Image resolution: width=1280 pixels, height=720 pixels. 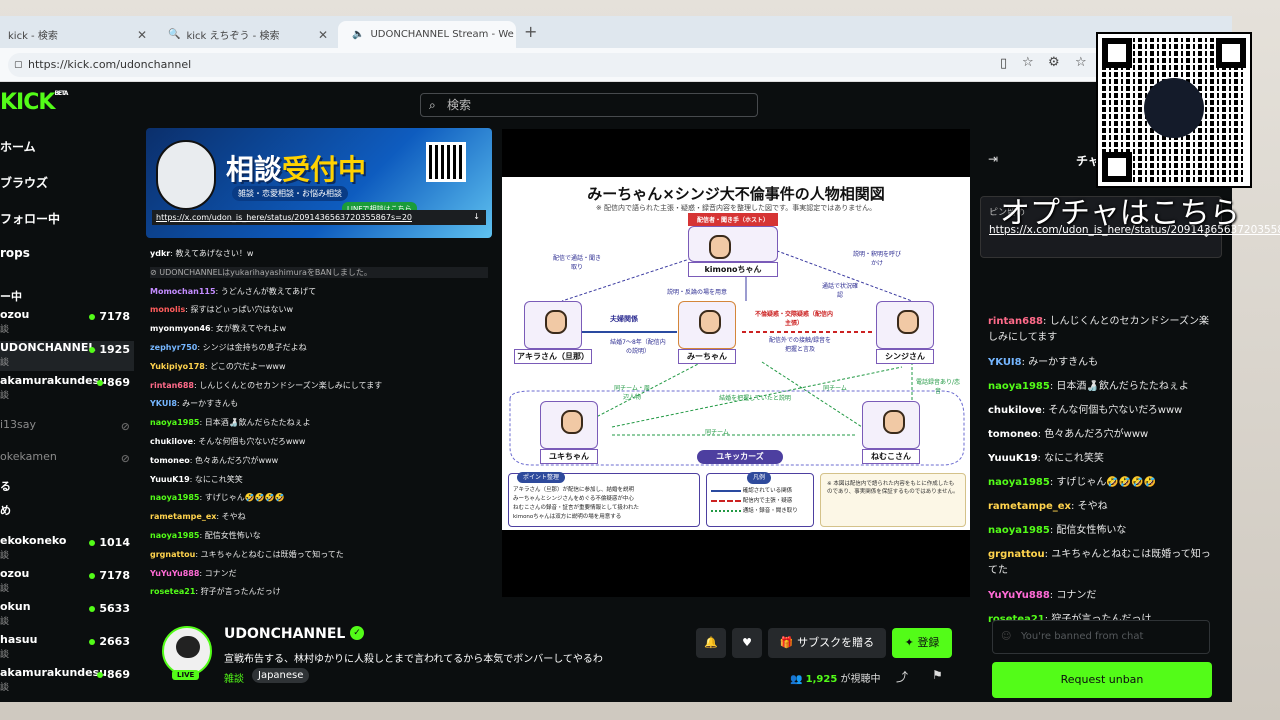 I want to click on heart-button: ♥, so click(x=747, y=643).